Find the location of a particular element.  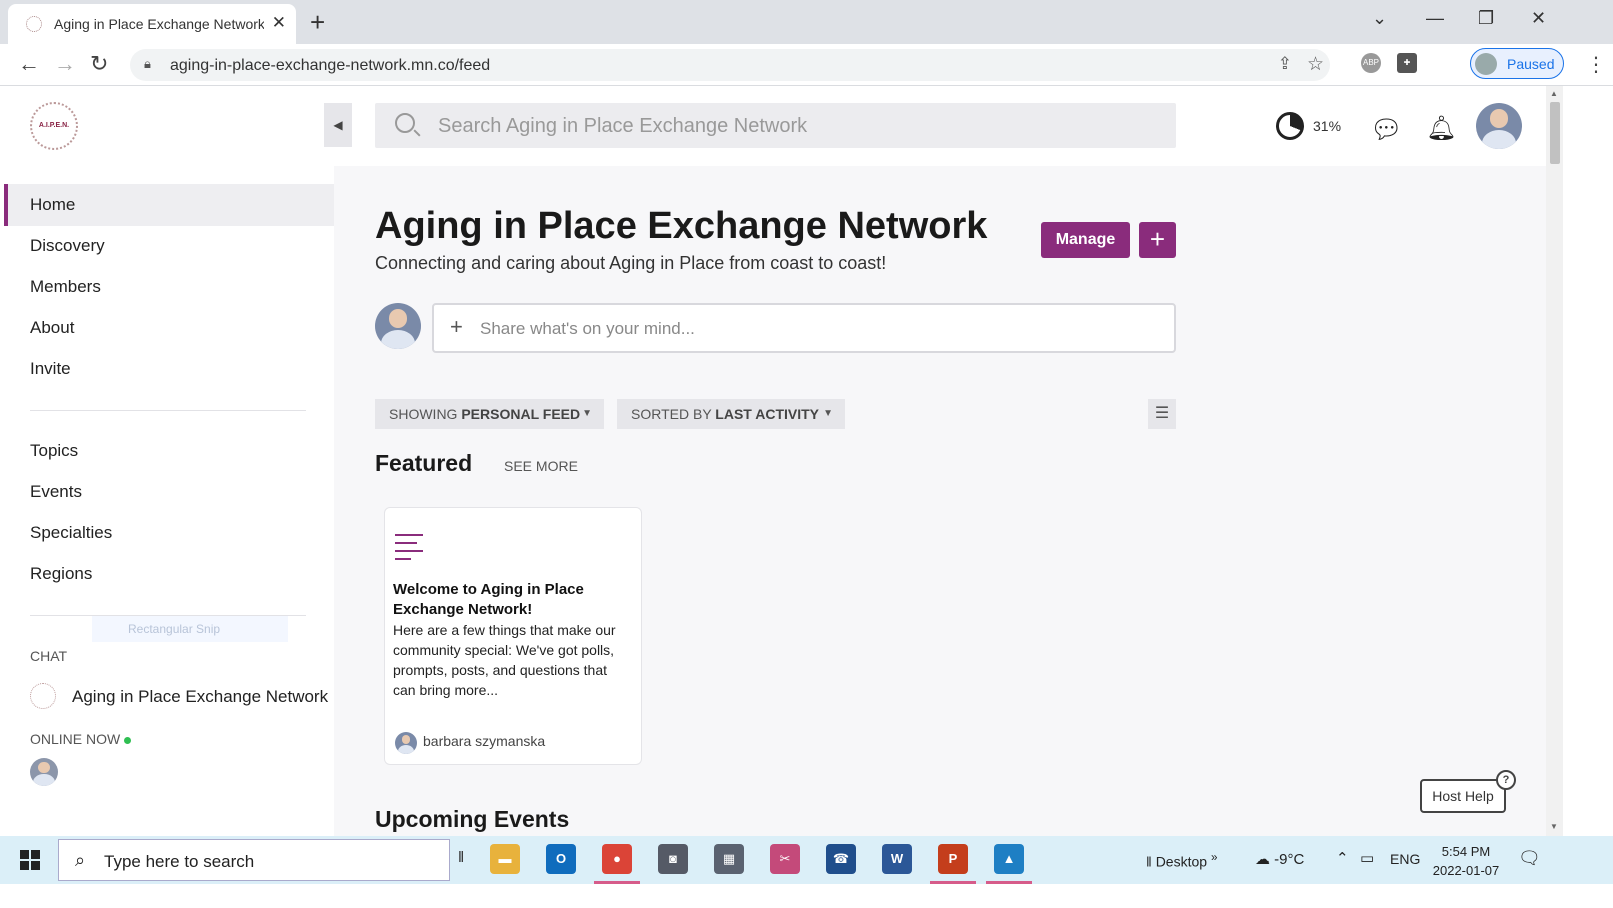

chat-item-community: Aging in Place Exchange Network is located at coordinates (182, 696).